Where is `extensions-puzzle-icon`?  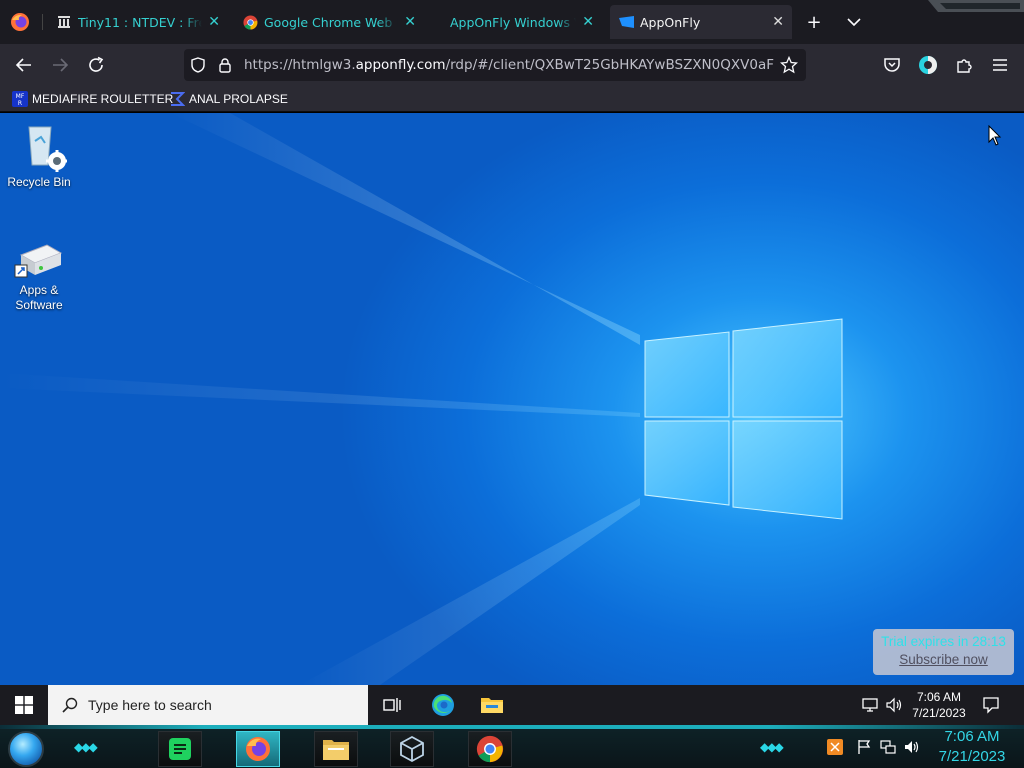 extensions-puzzle-icon is located at coordinates (964, 65).